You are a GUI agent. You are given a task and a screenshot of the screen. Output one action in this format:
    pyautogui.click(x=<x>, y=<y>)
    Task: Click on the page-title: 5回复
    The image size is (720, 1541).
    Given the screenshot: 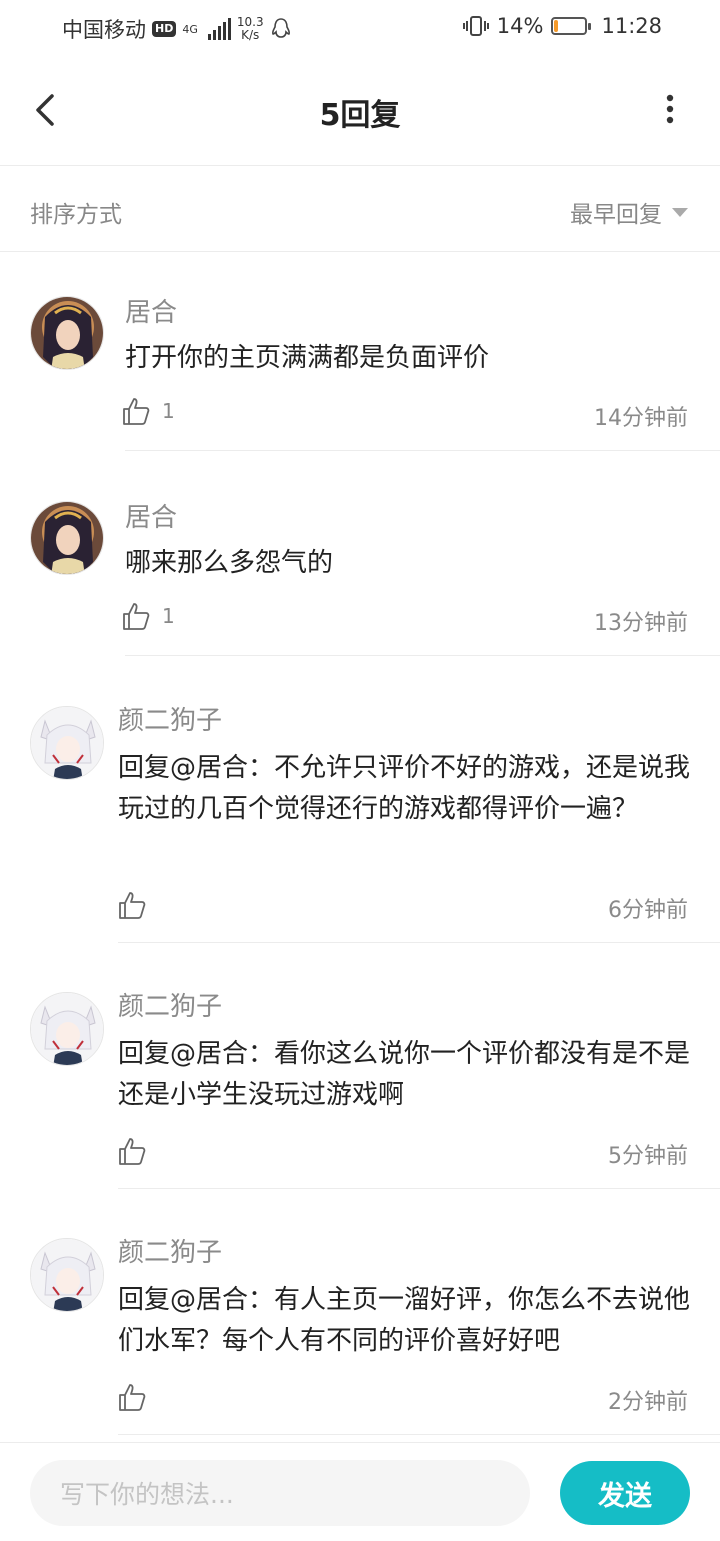 What is the action you would take?
    pyautogui.click(x=360, y=115)
    